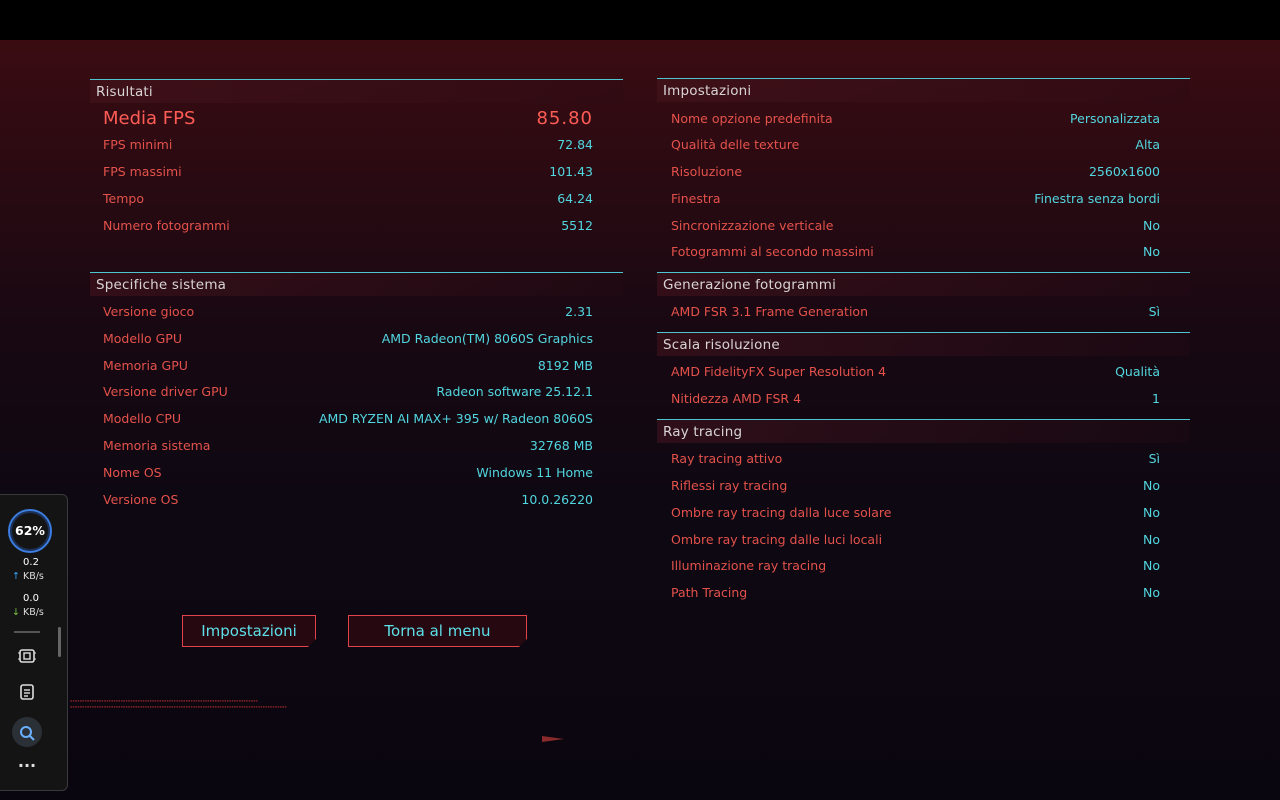 The image size is (1280, 800). I want to click on setting-row: Nome opzione predefinita Personalizzata, so click(923, 119).